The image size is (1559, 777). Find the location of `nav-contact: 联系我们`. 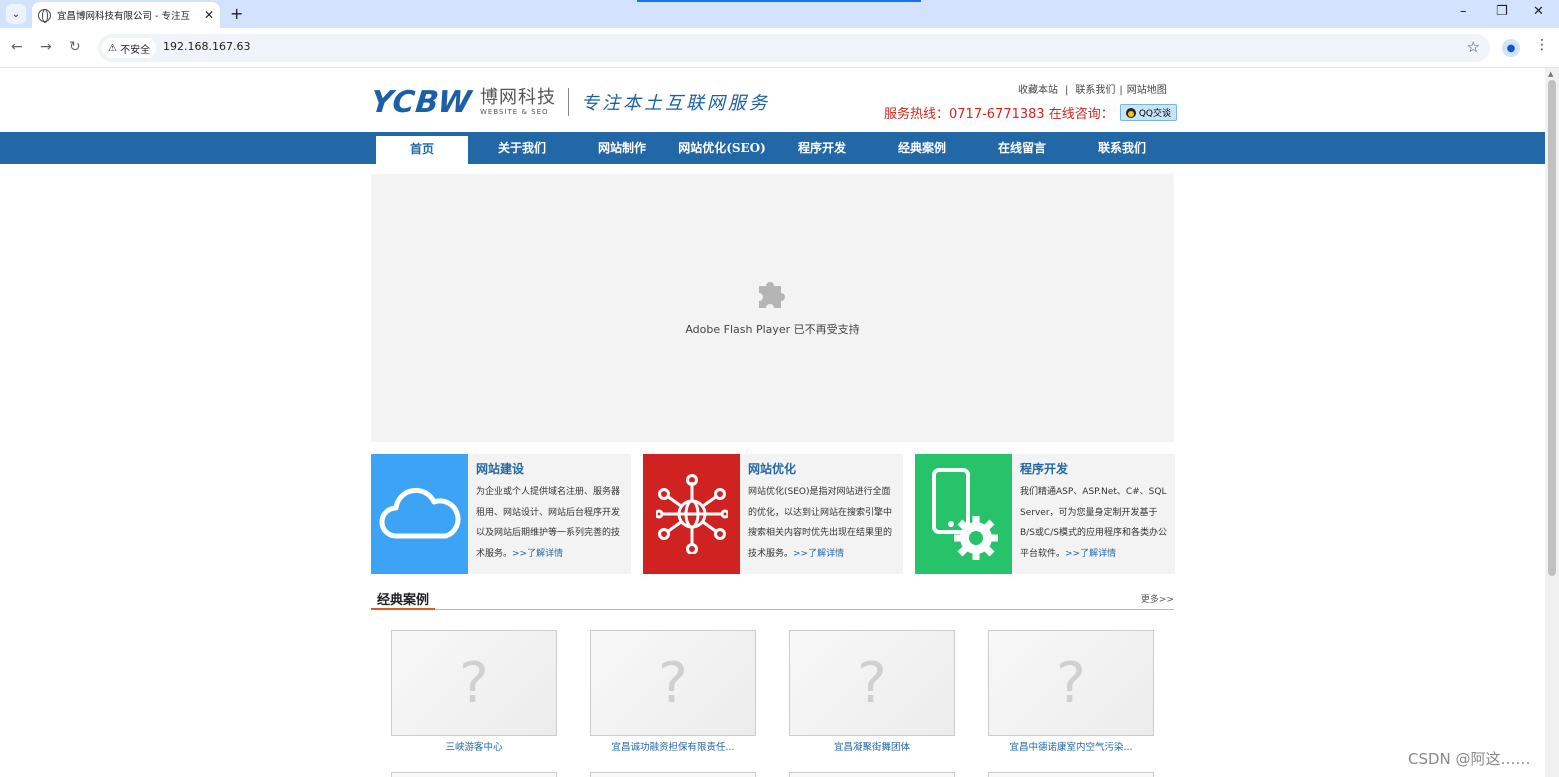

nav-contact: 联系我们 is located at coordinates (1122, 148).